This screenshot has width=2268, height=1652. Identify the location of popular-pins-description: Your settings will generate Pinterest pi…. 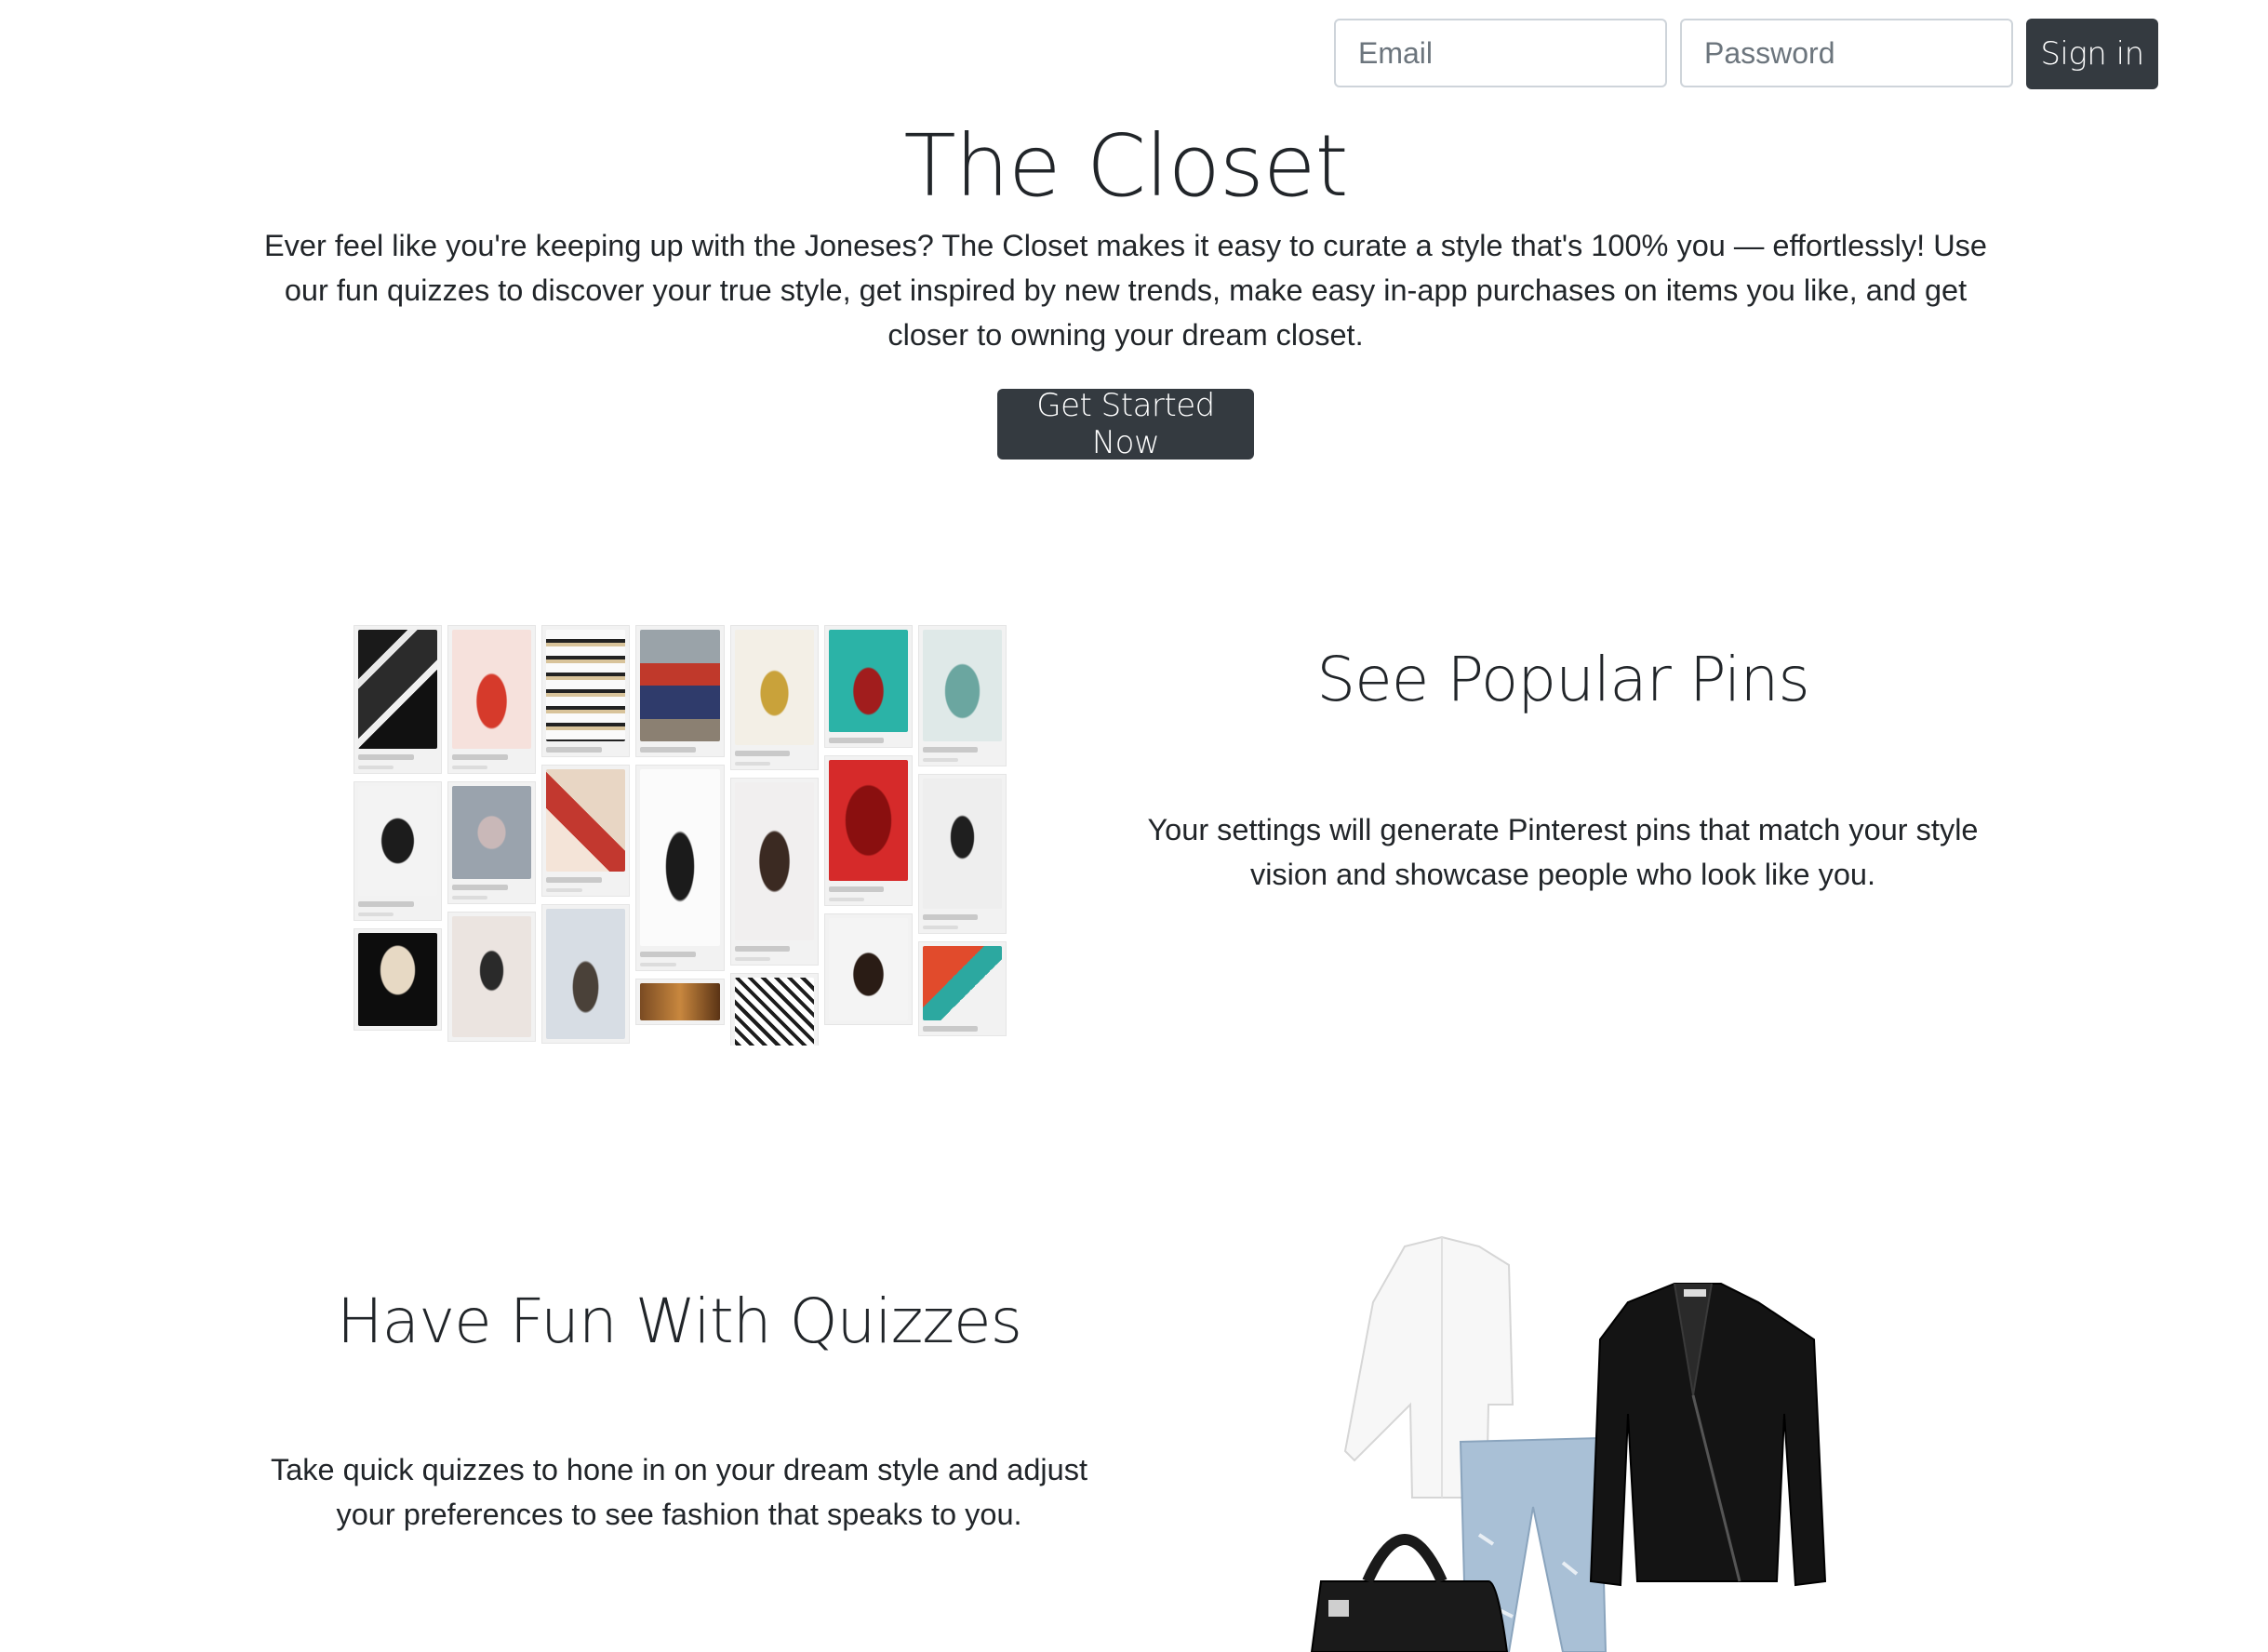
(1563, 852).